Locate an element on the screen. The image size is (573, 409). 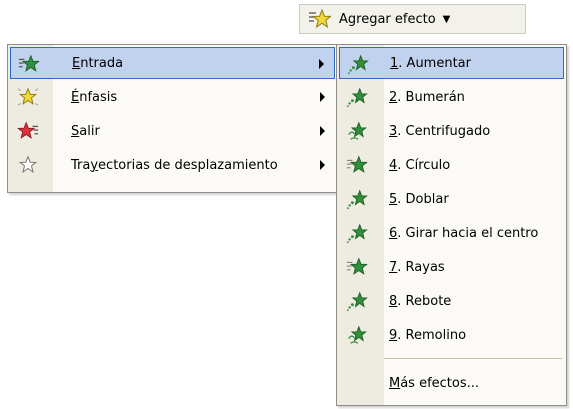
entrance-star-icon is located at coordinates (29, 63).